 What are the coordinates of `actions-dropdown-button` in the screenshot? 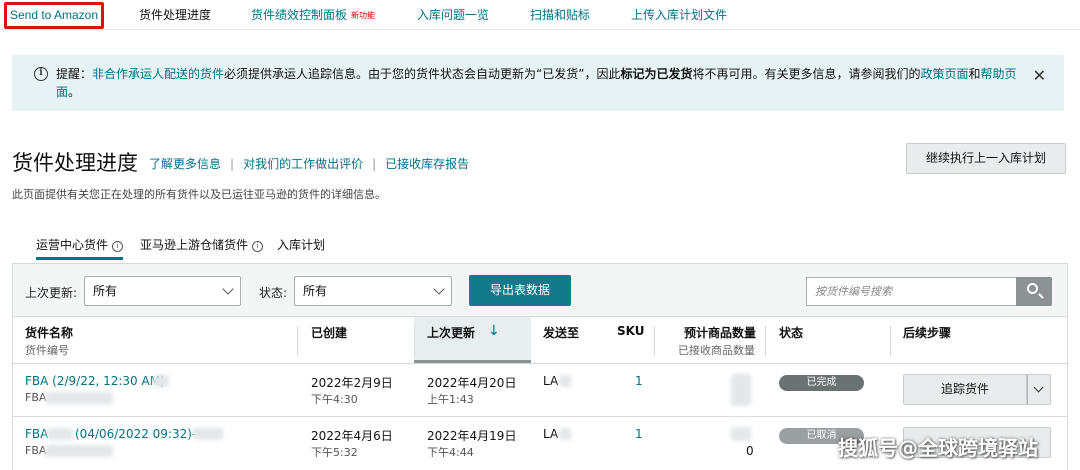 It's located at (1039, 389).